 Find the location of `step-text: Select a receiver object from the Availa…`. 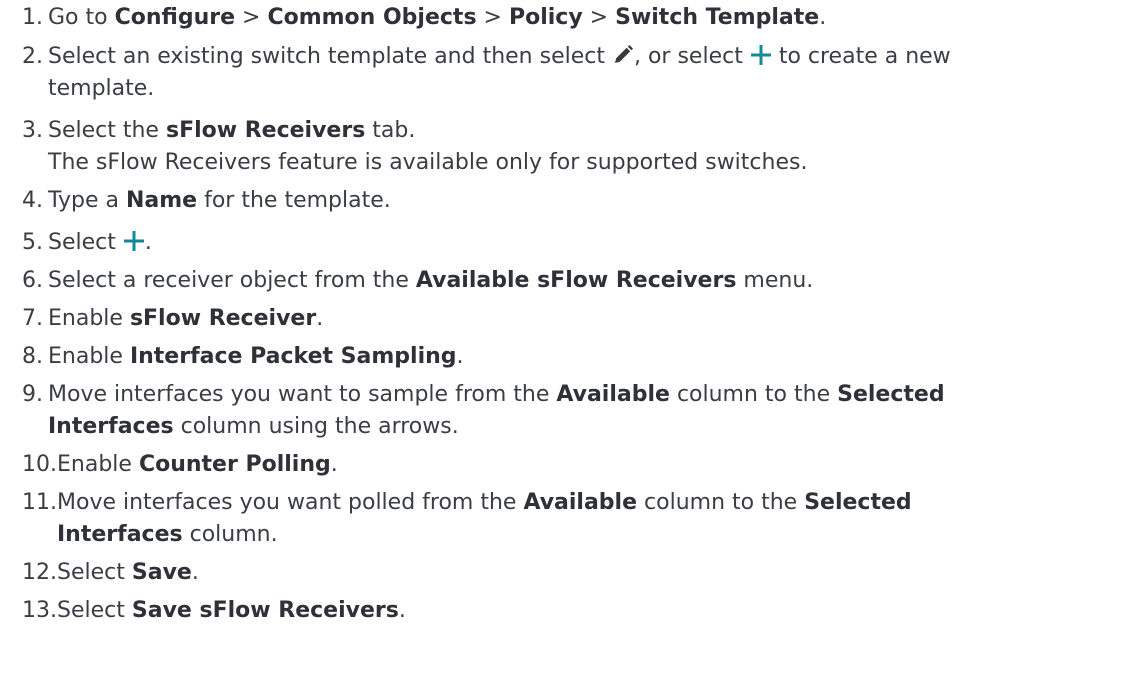

step-text: Select a receiver object from the Availa… is located at coordinates (431, 280).